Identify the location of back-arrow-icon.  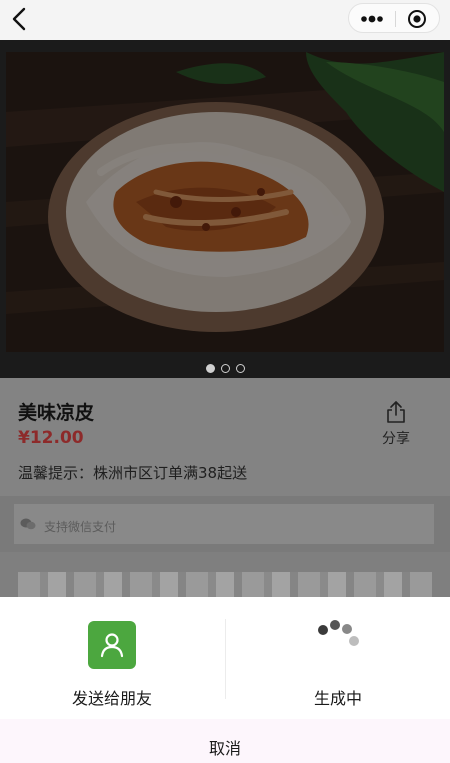
(21, 19).